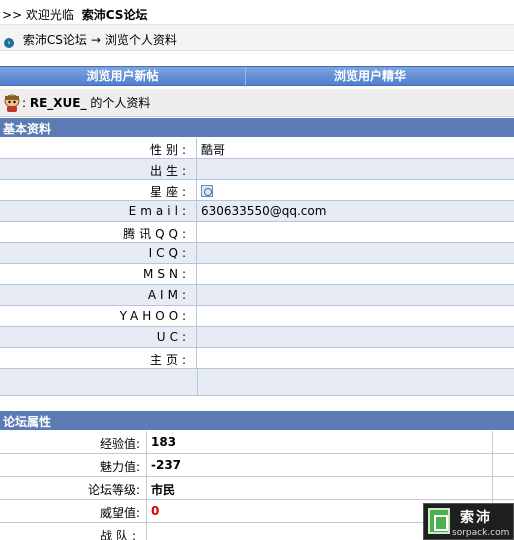  I want to click on row-label: 魅力值:, so click(73, 465).